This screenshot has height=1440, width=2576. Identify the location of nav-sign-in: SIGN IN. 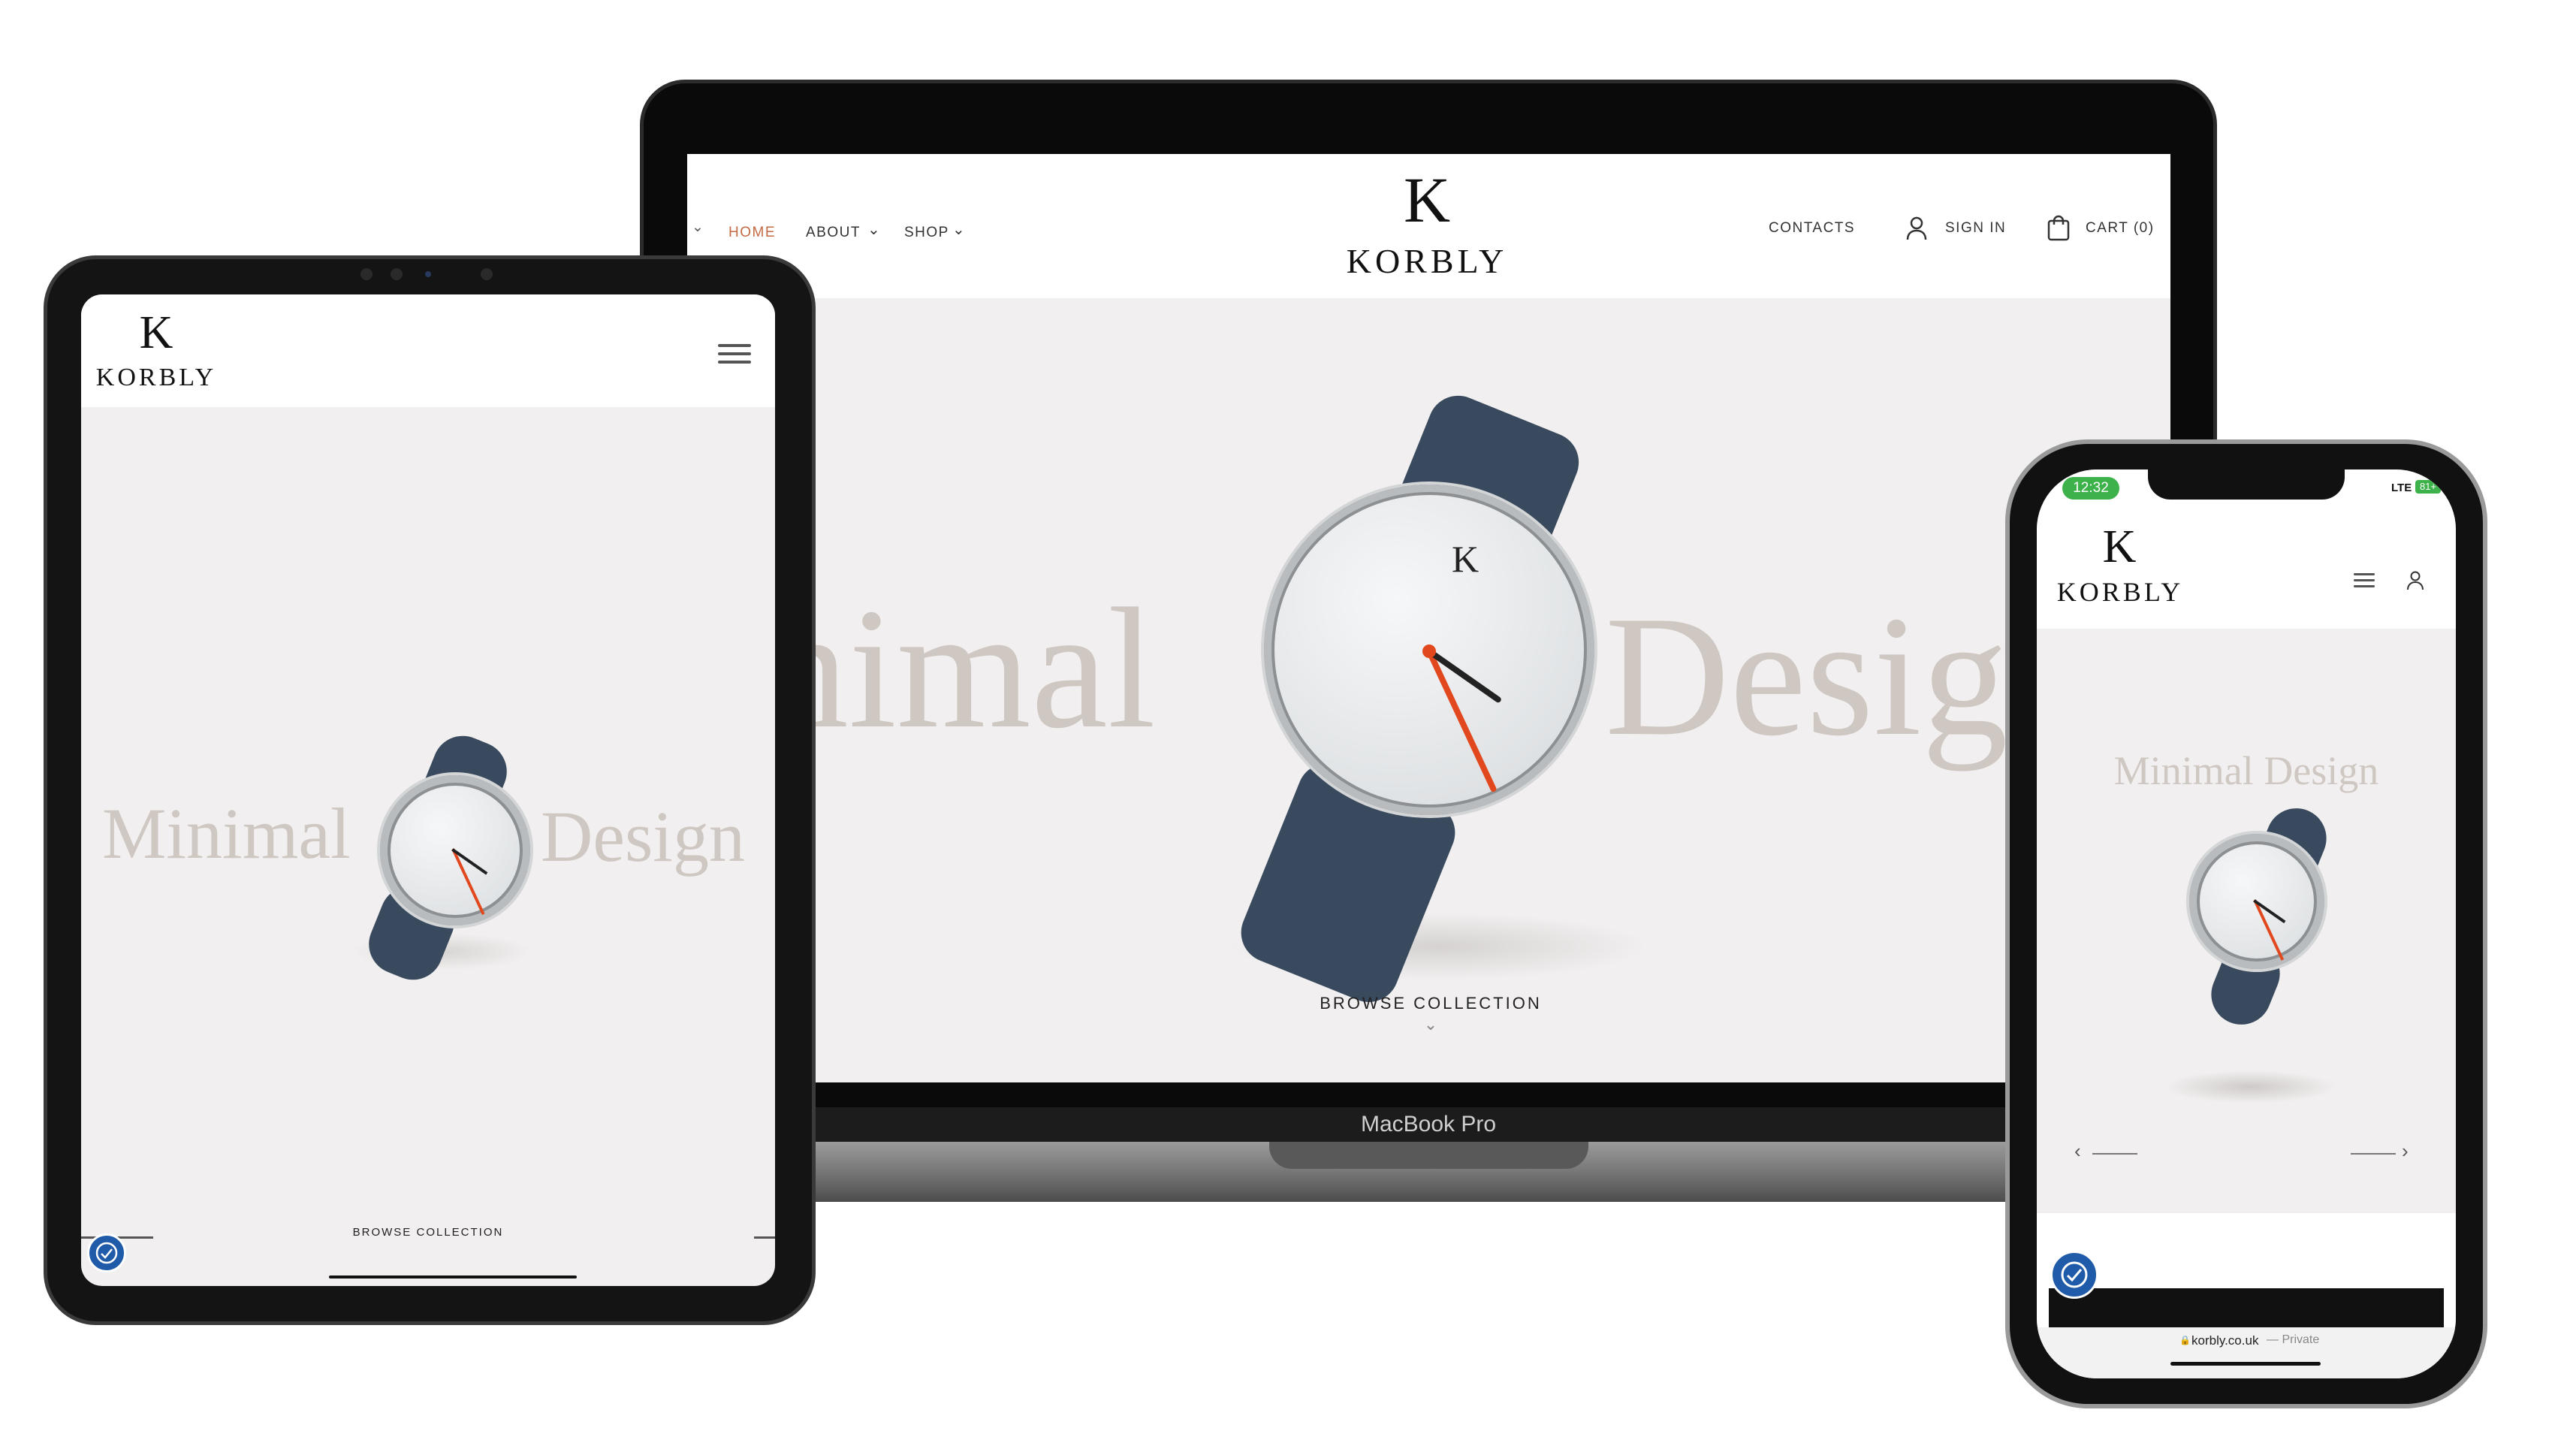
(1975, 228).